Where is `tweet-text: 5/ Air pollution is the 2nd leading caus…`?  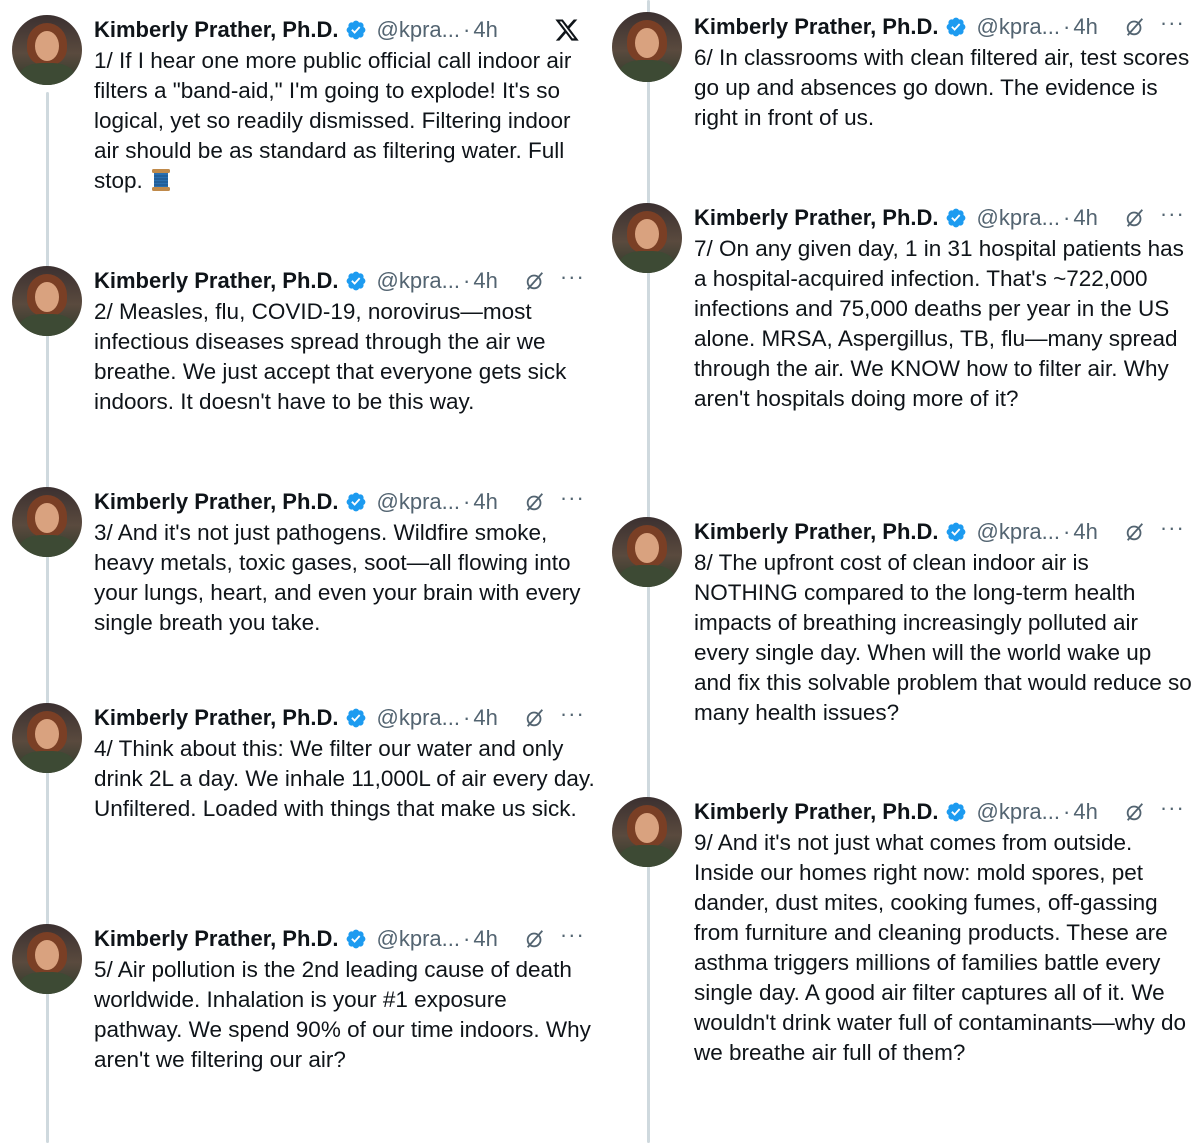 tweet-text: 5/ Air pollution is the 2nd leading caus… is located at coordinates (342, 1014).